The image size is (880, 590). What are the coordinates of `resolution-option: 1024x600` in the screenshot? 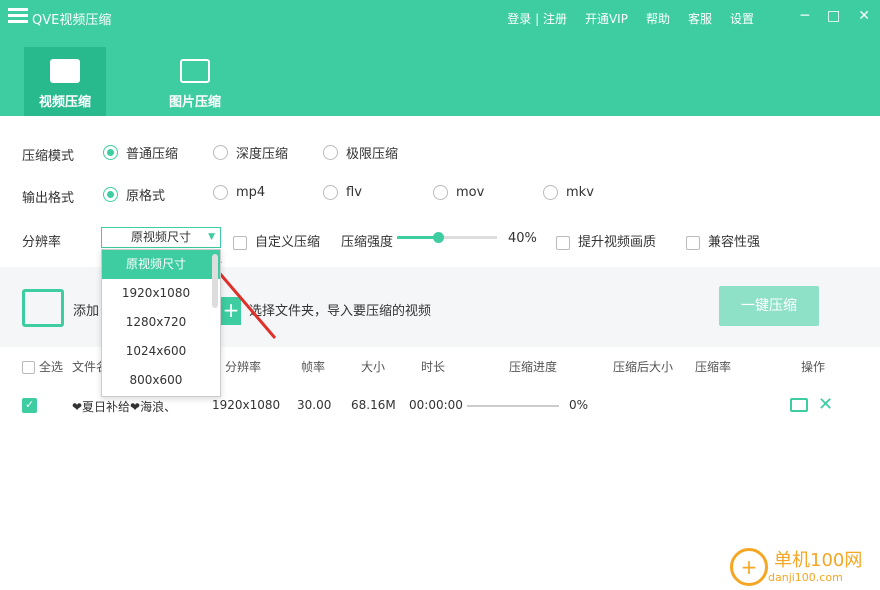 It's located at (161, 351).